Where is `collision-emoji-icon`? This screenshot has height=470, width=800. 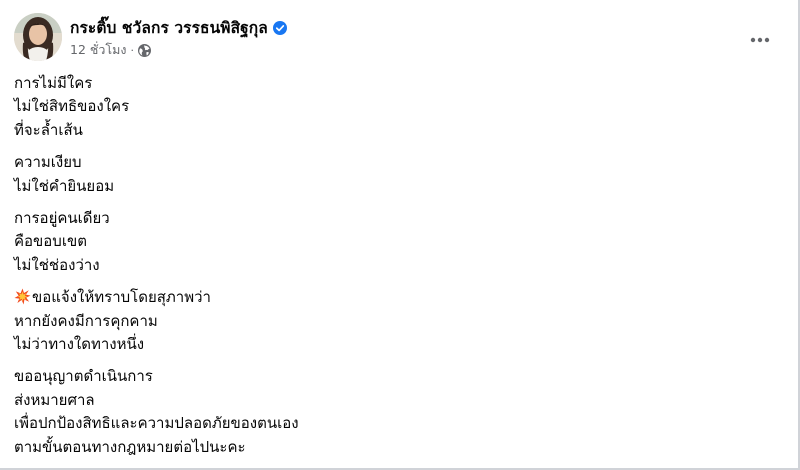 collision-emoji-icon is located at coordinates (22, 296).